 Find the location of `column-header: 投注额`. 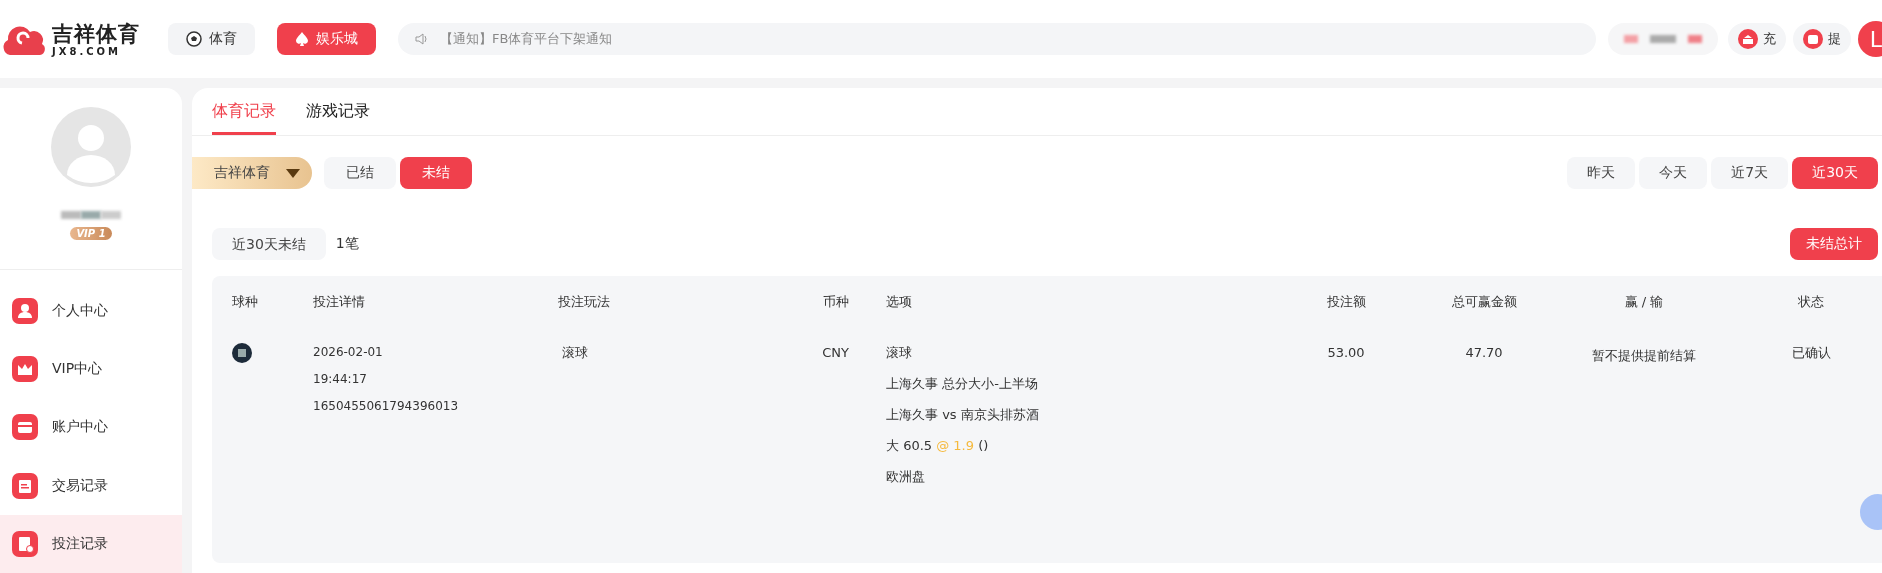

column-header: 投注额 is located at coordinates (1346, 302).